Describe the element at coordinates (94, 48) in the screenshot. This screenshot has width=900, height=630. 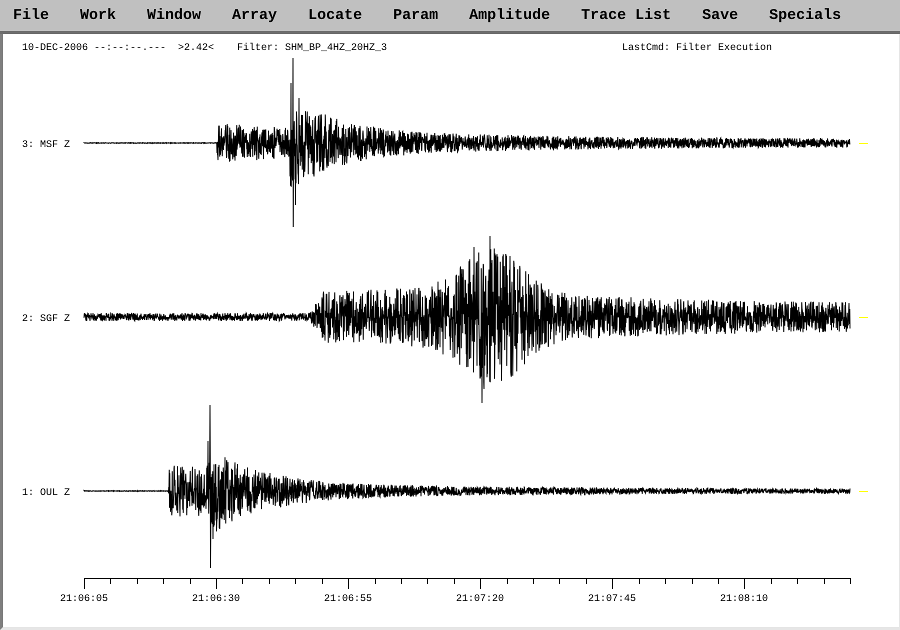
I see `date-time-text: 10-DEC-2006 --:--:--.---` at that location.